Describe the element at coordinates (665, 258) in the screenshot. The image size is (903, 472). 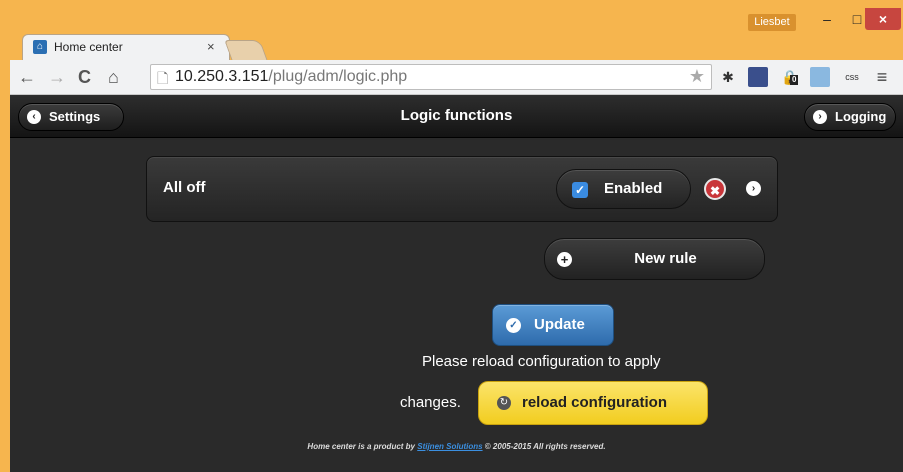
I see `new-rule-label: New rule` at that location.